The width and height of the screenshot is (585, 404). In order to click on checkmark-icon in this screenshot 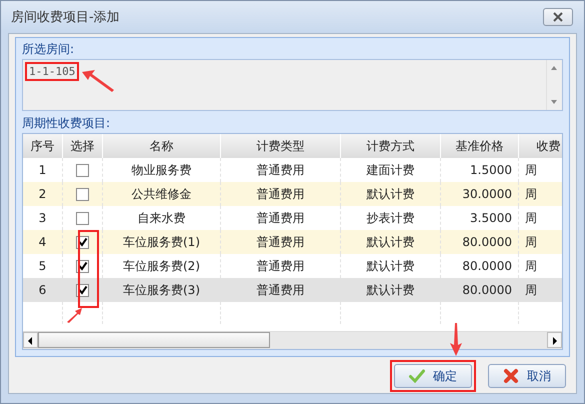, I will do `click(417, 376)`.